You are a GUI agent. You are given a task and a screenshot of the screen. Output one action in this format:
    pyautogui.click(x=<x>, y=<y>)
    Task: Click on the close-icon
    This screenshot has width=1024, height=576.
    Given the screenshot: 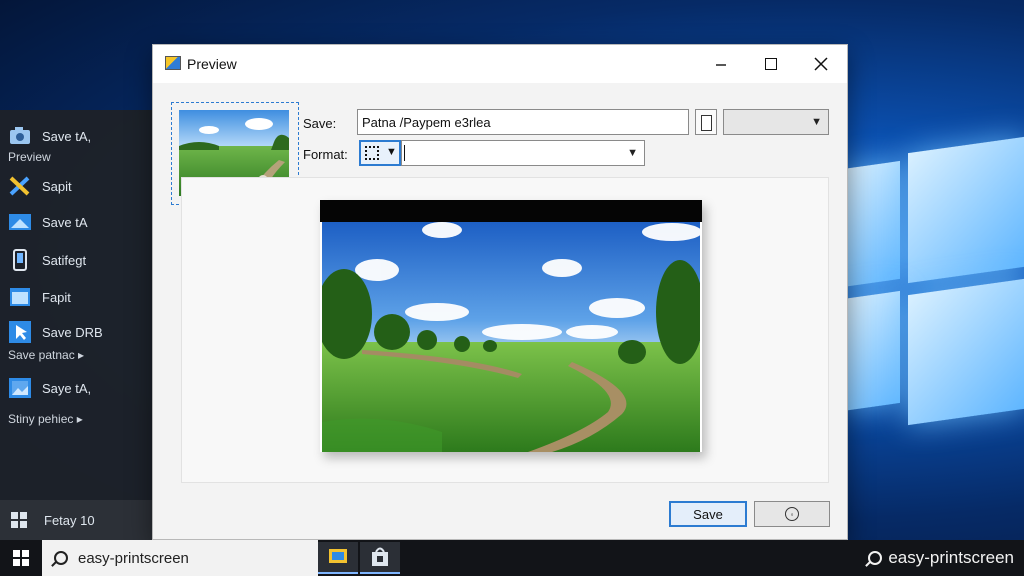 What is the action you would take?
    pyautogui.click(x=821, y=64)
    